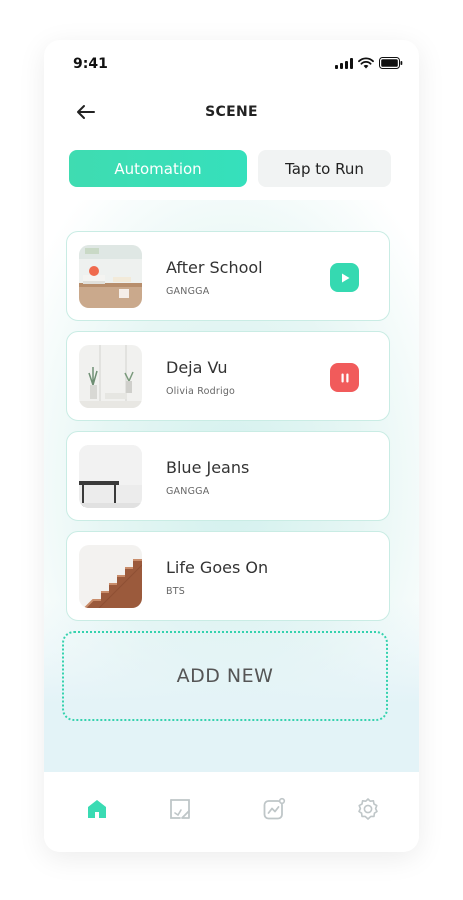 Image resolution: width=463 pixels, height=900 pixels. What do you see at coordinates (324, 168) in the screenshot?
I see `tab-tap-to-run: Tap to Run` at bounding box center [324, 168].